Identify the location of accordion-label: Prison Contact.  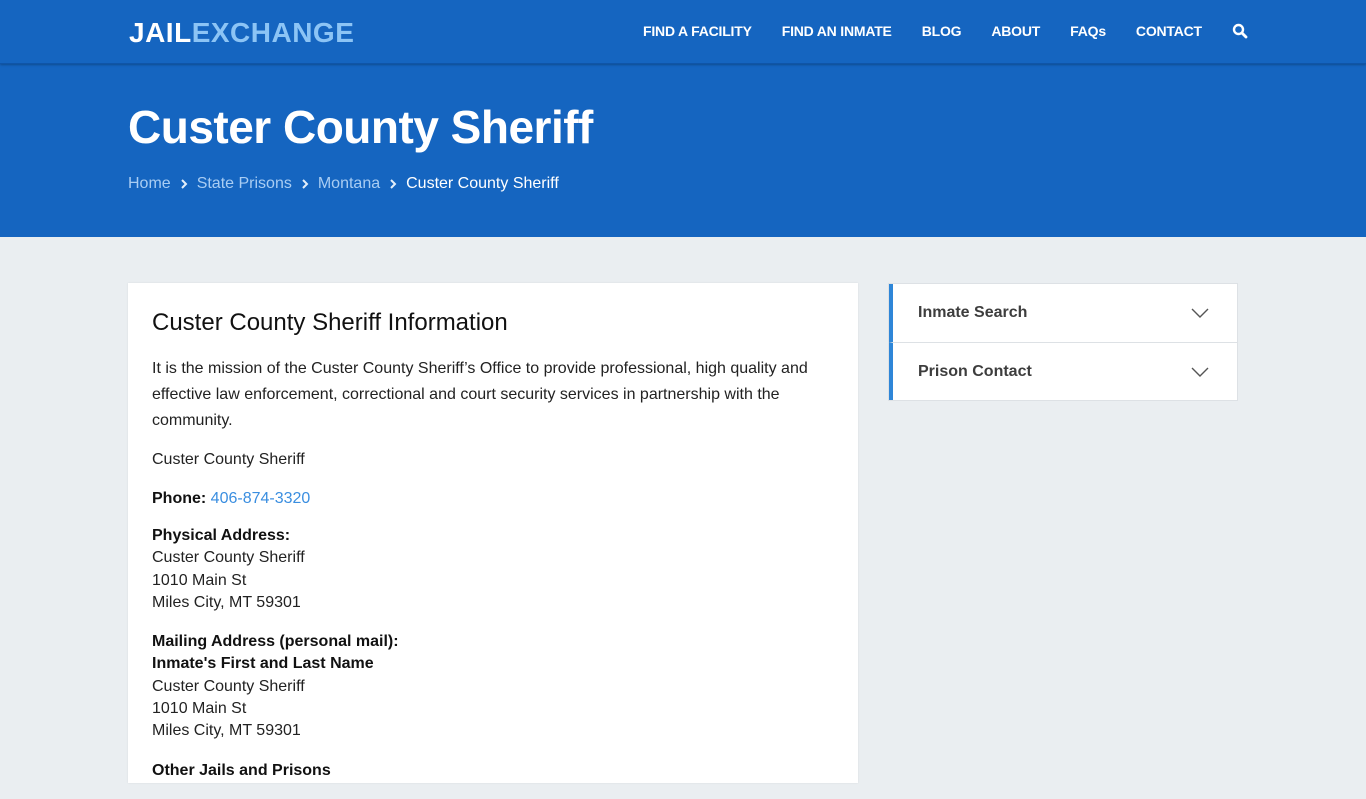
(975, 371).